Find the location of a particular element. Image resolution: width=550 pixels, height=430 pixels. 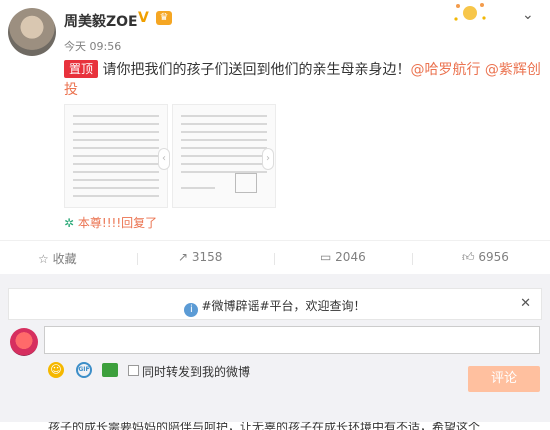

mention-link: @哈罗航行 is located at coordinates (445, 70).